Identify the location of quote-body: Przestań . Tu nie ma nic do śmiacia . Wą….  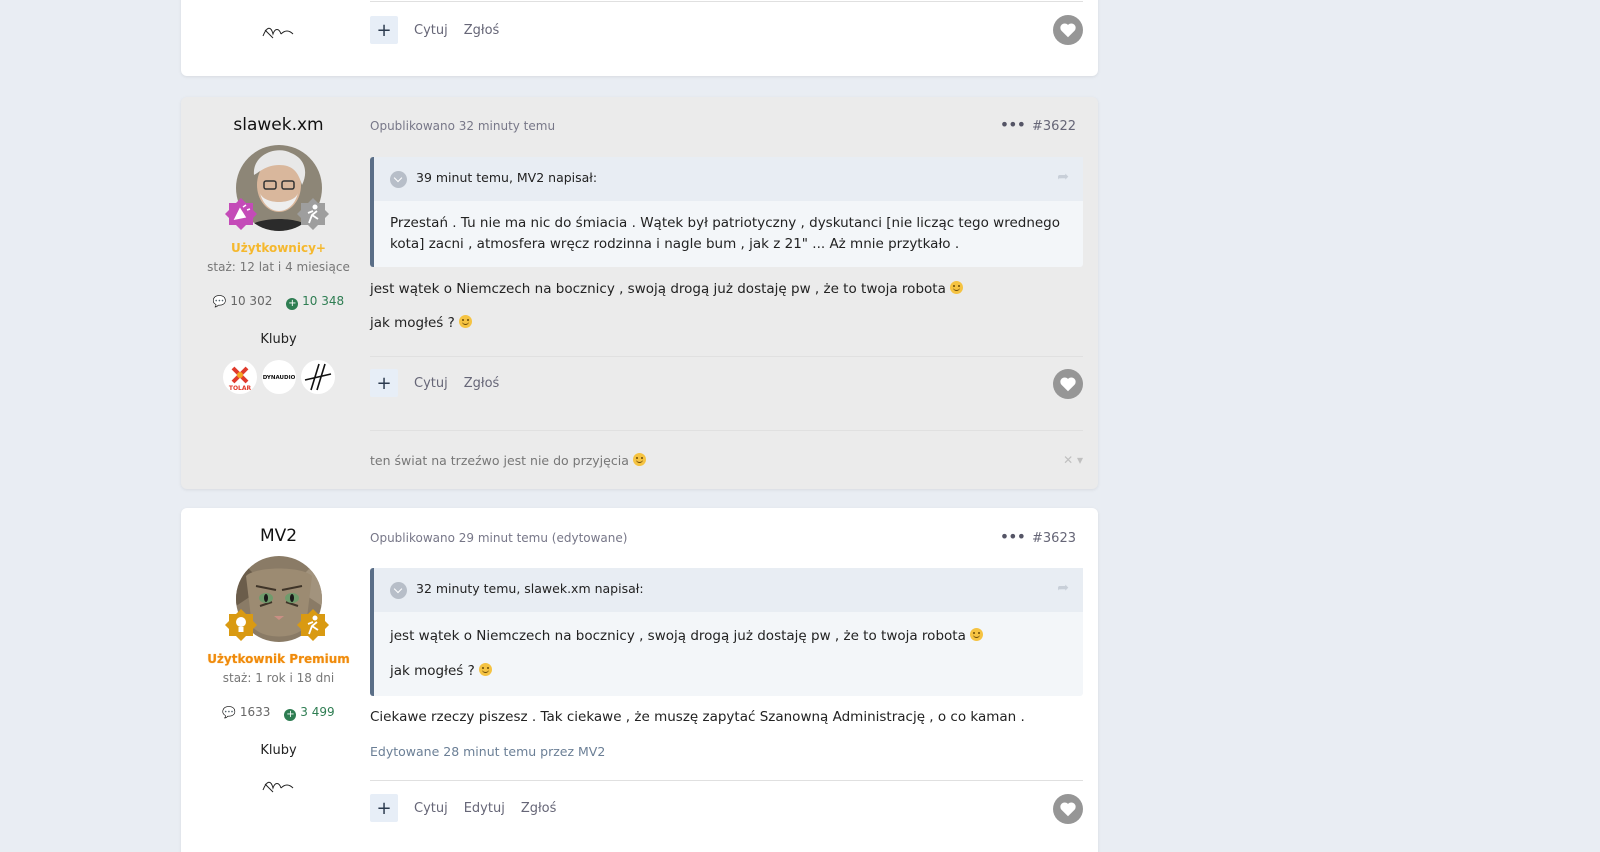
(725, 233).